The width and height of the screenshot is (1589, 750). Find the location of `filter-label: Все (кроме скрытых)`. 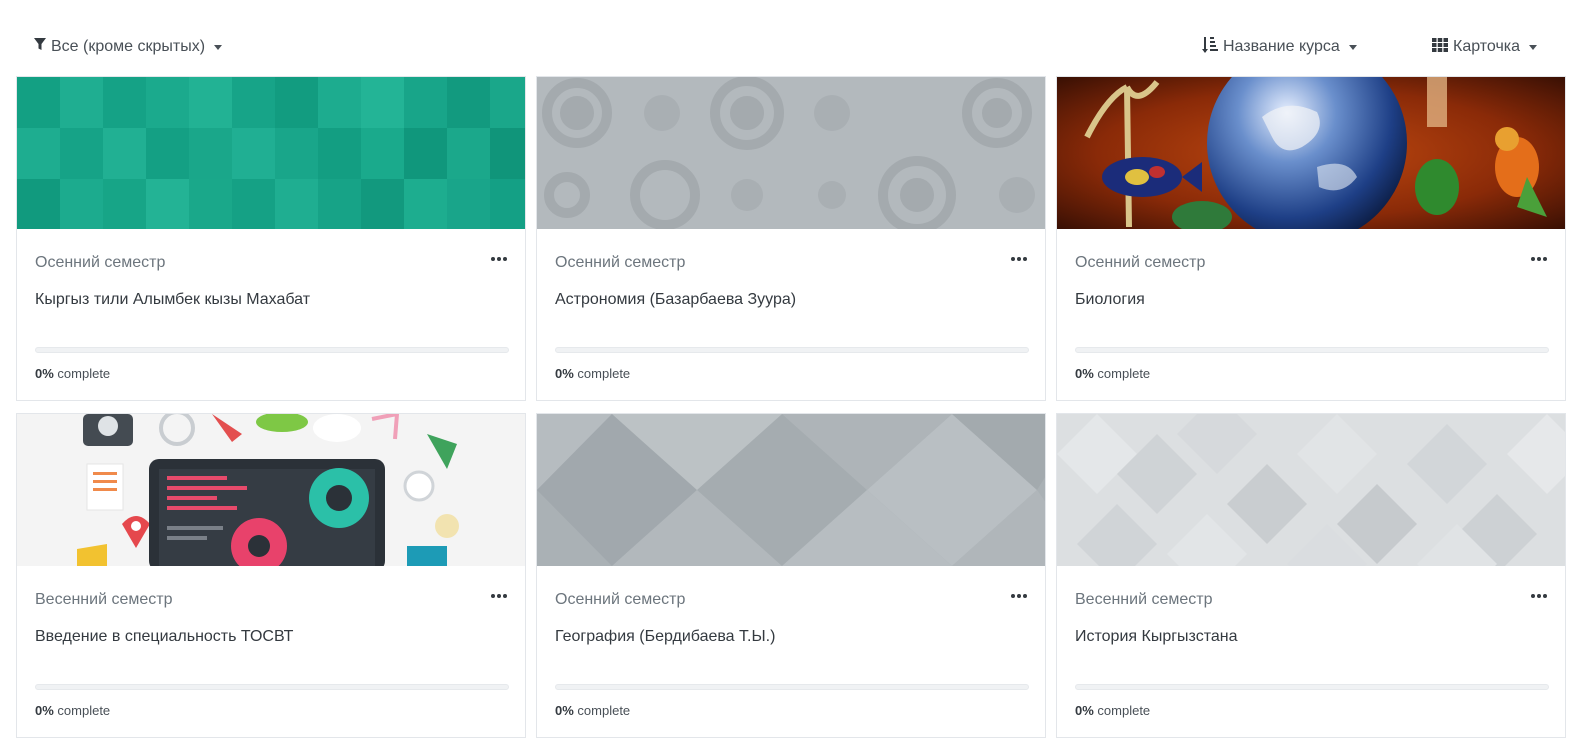

filter-label: Все (кроме скрытых) is located at coordinates (128, 46).